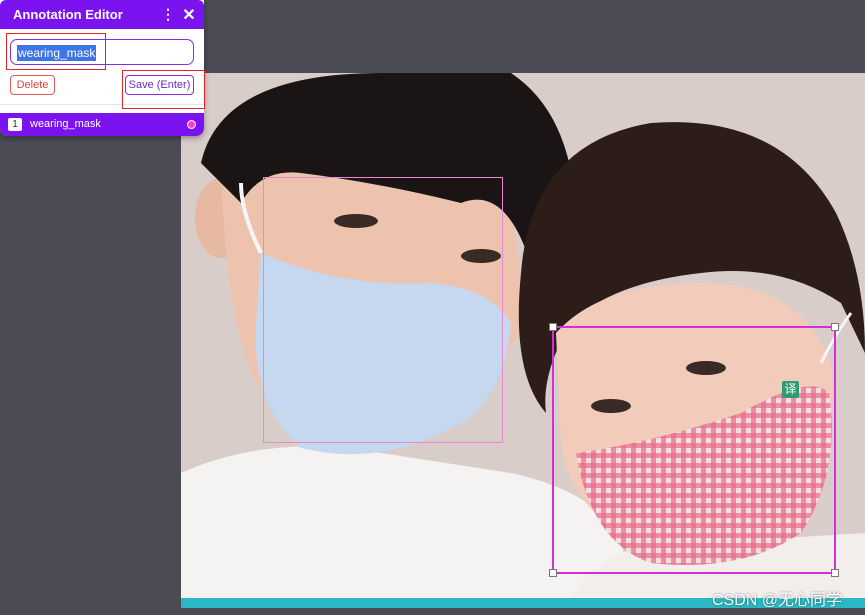 This screenshot has width=865, height=615. I want to click on highlight-outline-save, so click(163, 89).